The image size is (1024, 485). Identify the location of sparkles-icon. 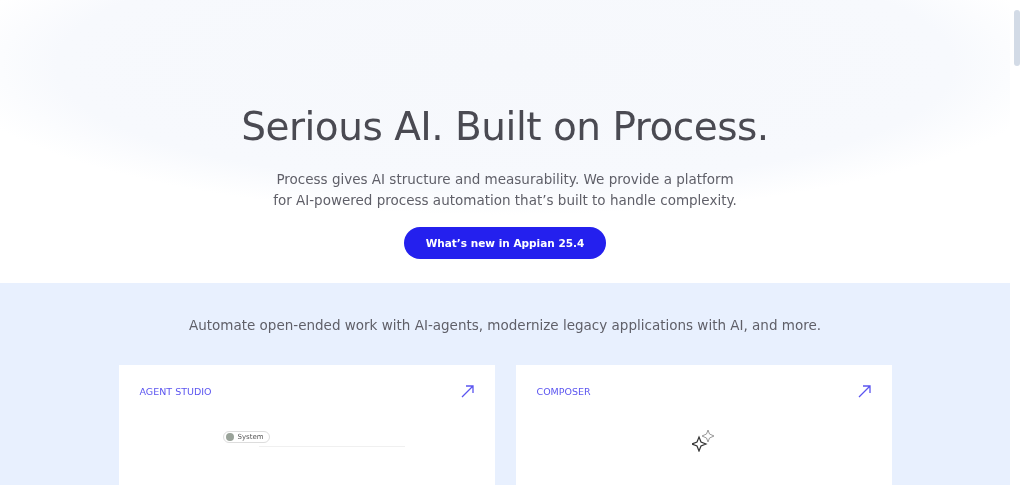
(703, 440).